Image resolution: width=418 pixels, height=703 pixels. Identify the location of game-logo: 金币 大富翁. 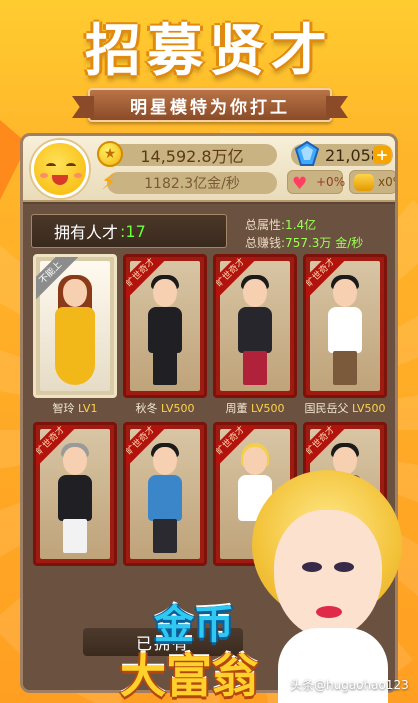
(205, 646).